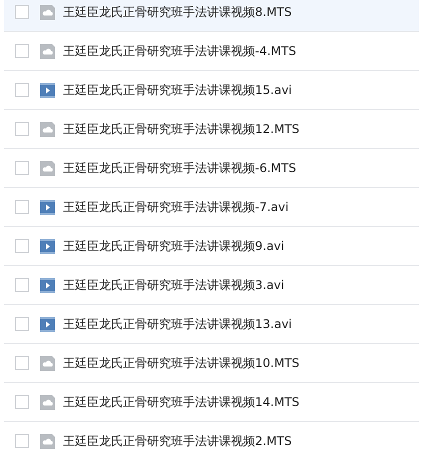 This screenshot has height=455, width=425. I want to click on file-name: 王廷臣龙氏正骨研究班手法讲课视频2.MTS, so click(177, 441).